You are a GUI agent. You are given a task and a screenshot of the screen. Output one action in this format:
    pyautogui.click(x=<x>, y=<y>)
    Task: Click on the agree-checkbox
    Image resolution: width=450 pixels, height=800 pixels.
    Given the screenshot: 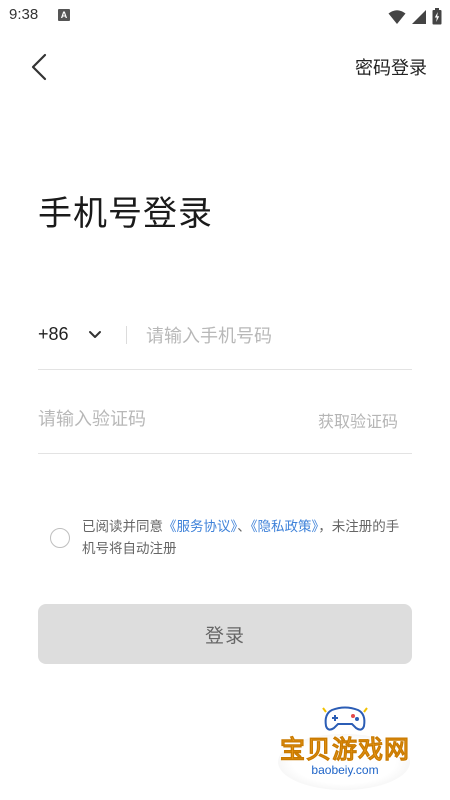 What is the action you would take?
    pyautogui.click(x=60, y=538)
    